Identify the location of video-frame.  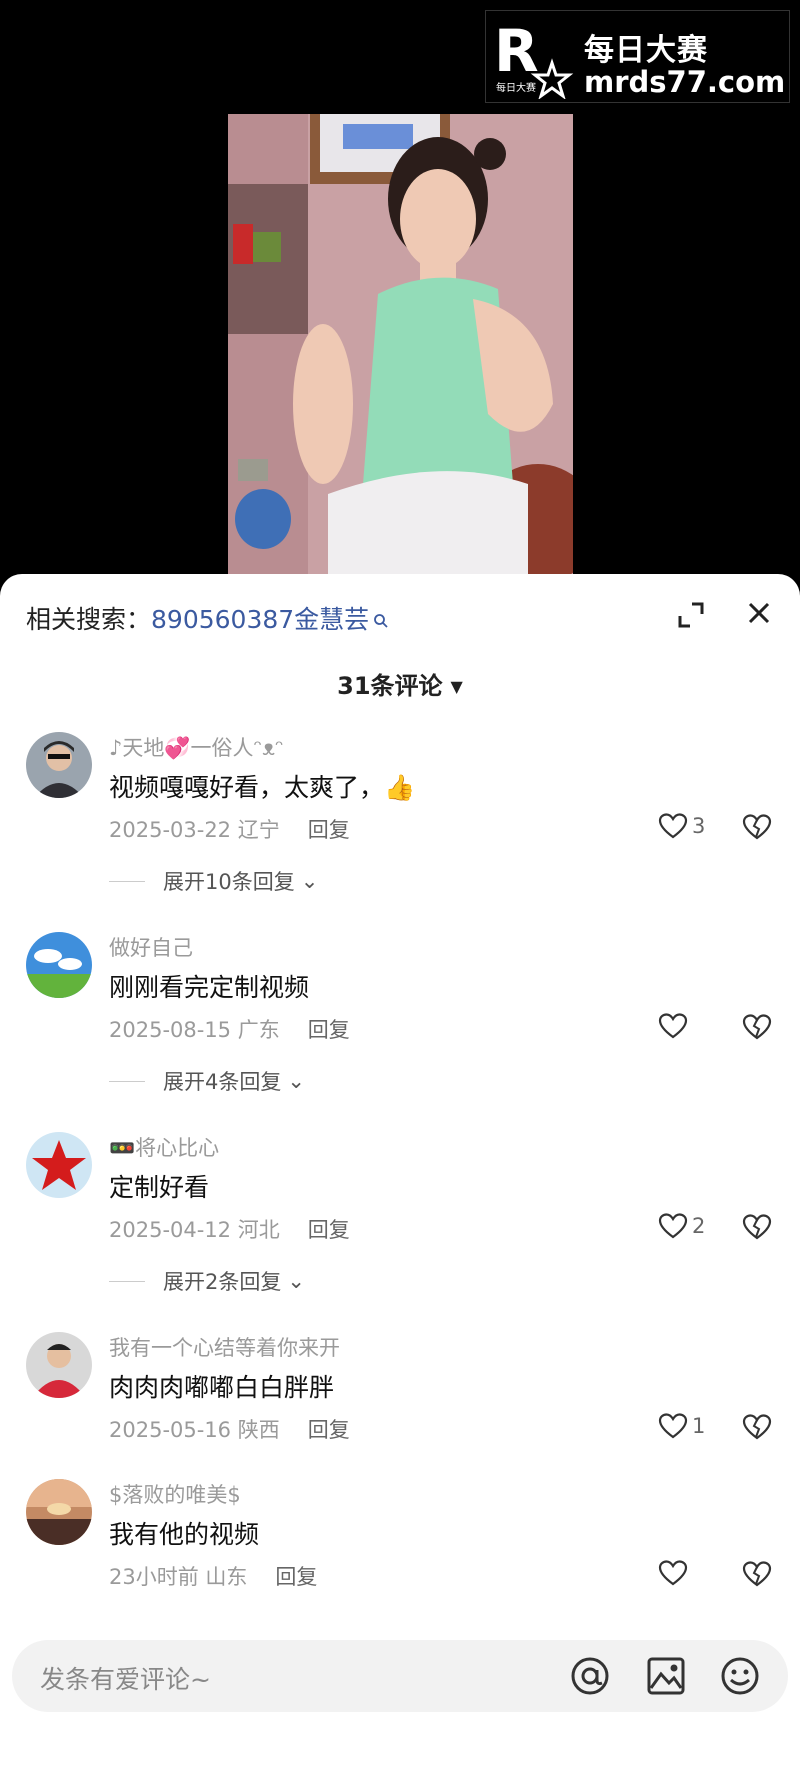
(400, 344).